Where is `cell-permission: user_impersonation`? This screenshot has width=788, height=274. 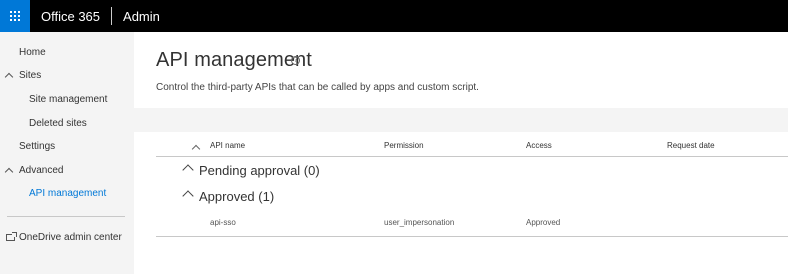 cell-permission: user_impersonation is located at coordinates (419, 222).